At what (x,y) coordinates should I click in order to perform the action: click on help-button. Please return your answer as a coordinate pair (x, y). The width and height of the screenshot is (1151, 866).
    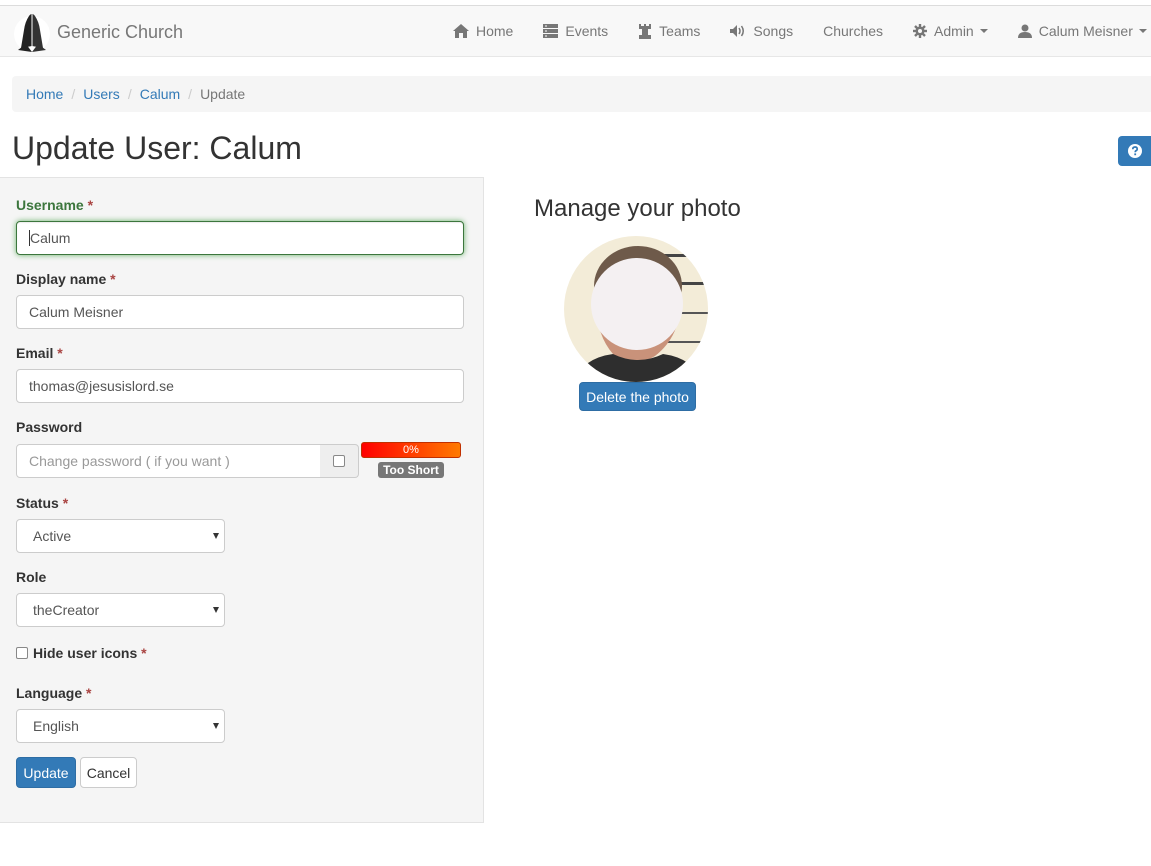
    Looking at the image, I should click on (1134, 151).